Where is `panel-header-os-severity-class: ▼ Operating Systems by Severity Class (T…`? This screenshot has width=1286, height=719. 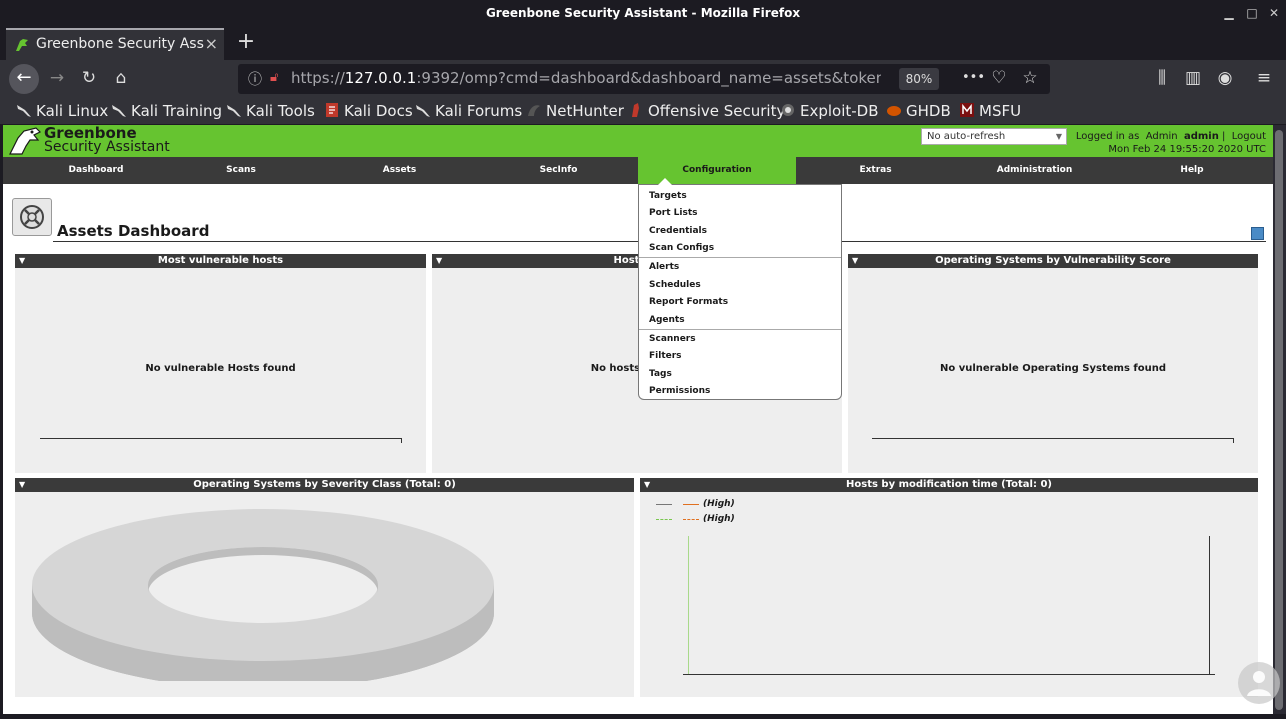
panel-header-os-severity-class: ▼ Operating Systems by Severity Class (T… is located at coordinates (324, 485).